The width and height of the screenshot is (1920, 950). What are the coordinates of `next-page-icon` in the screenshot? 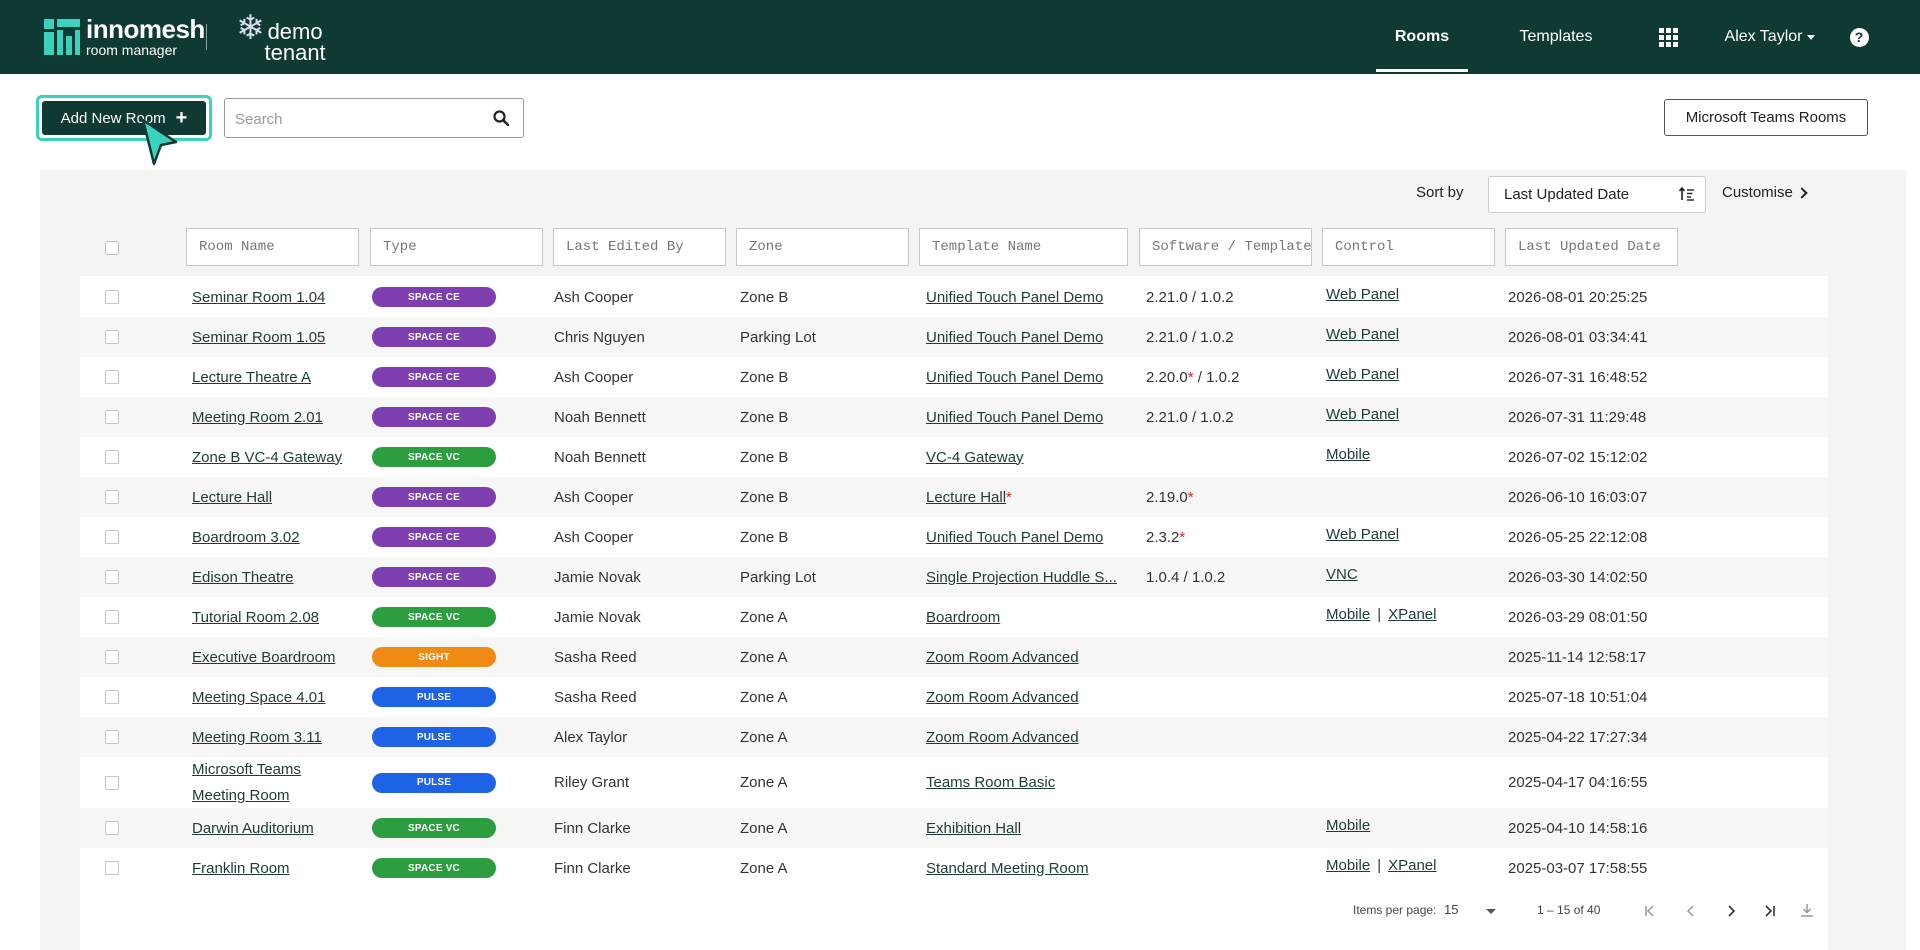 It's located at (1731, 911).